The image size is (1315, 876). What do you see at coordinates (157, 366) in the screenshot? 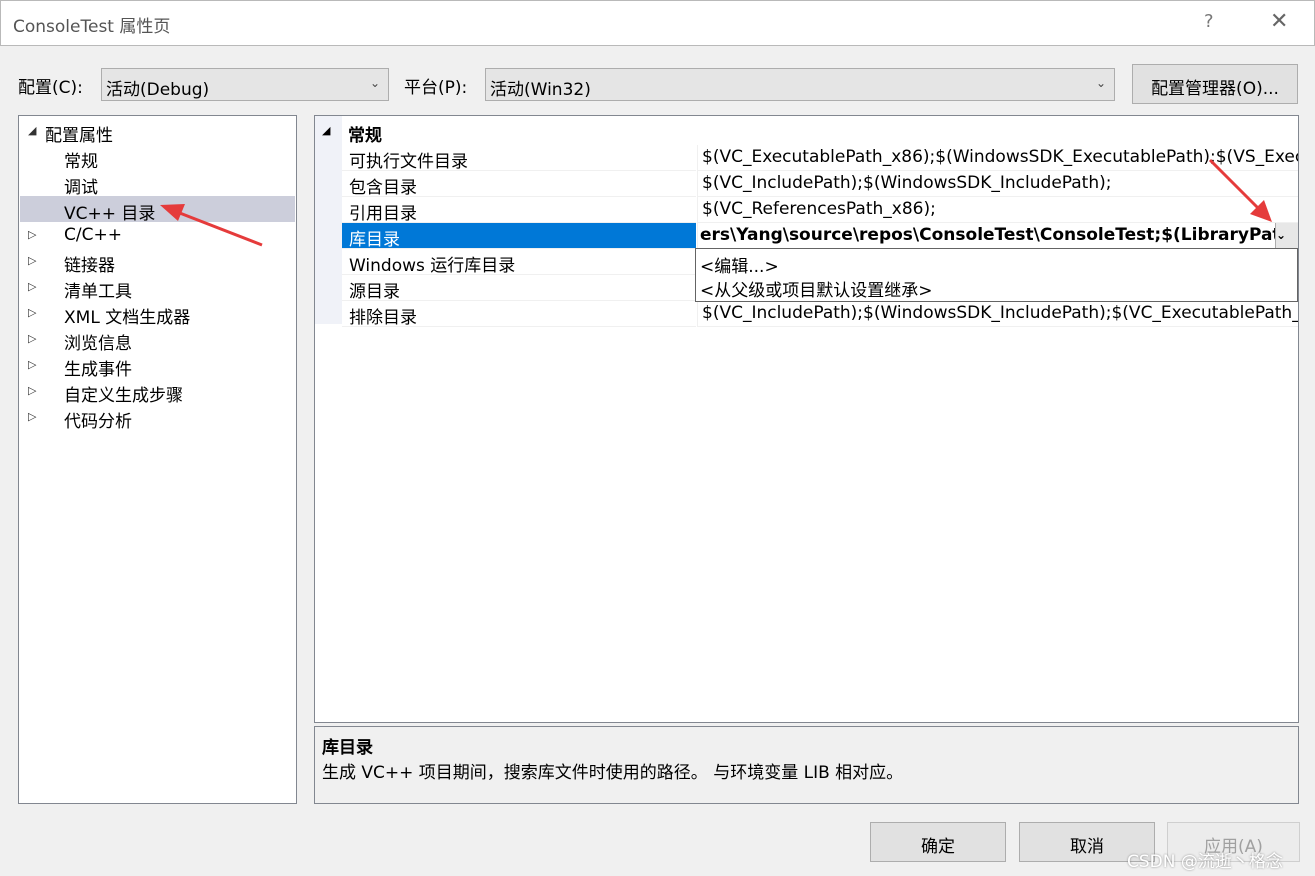
I see `tree-item-build-events: ▷ 生成事件` at bounding box center [157, 366].